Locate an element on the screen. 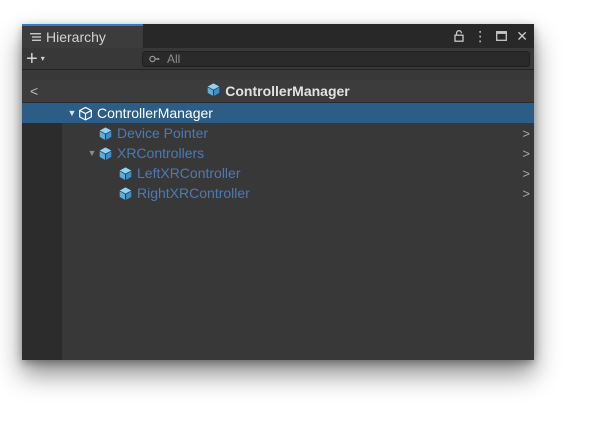 The width and height of the screenshot is (598, 423). lock-icon is located at coordinates (459, 36).